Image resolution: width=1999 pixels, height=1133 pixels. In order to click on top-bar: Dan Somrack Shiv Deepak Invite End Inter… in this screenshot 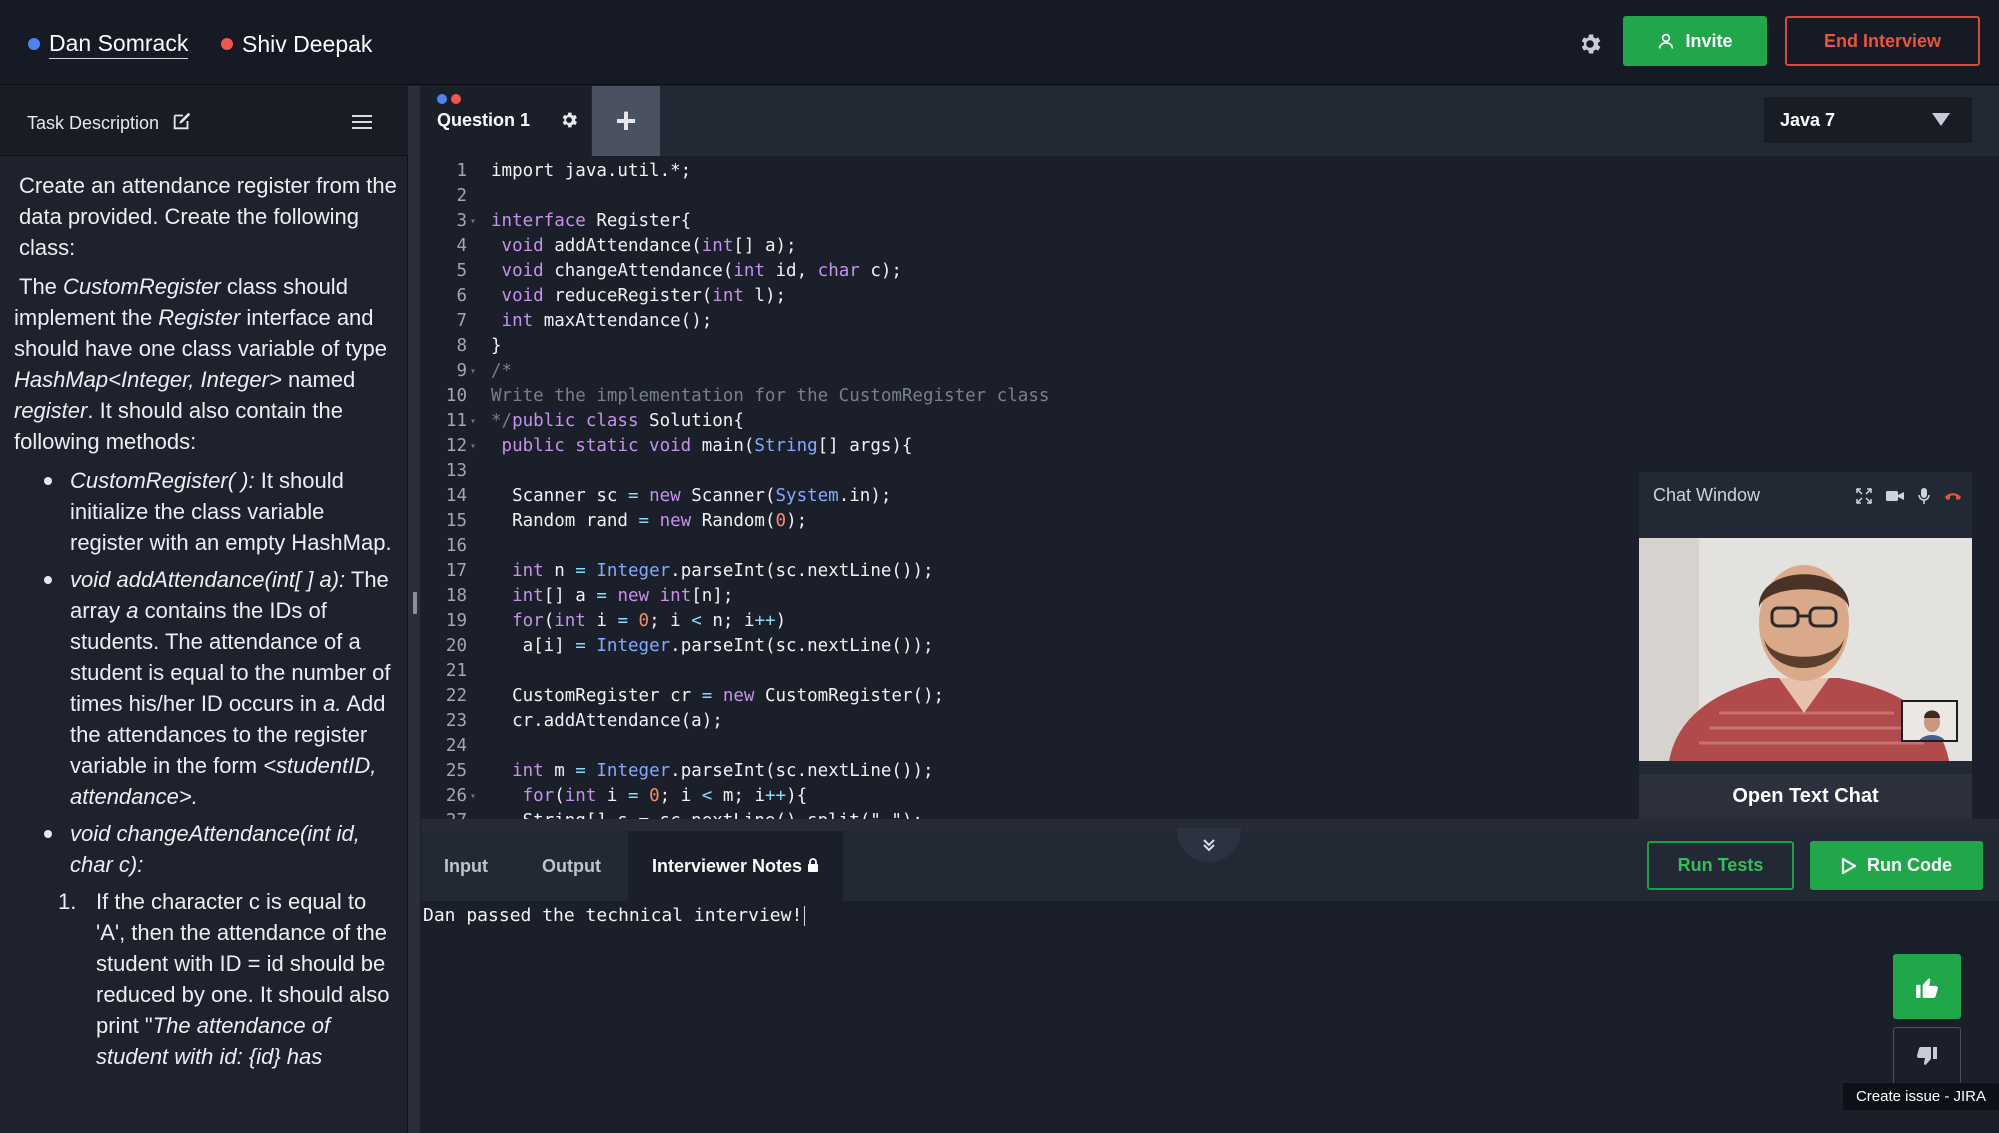, I will do `click(999, 42)`.